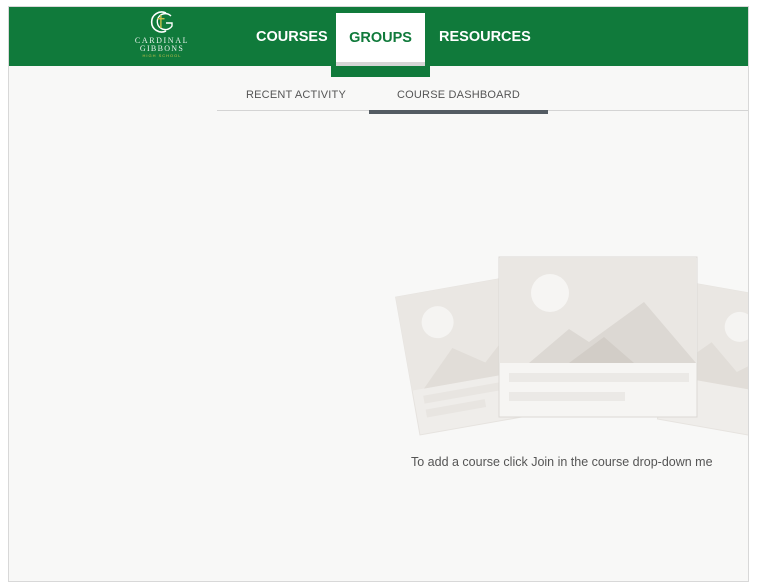 The image size is (757, 582). Describe the element at coordinates (296, 99) in the screenshot. I see `tab-recent-activity: RECENT ACTIVITY` at that location.